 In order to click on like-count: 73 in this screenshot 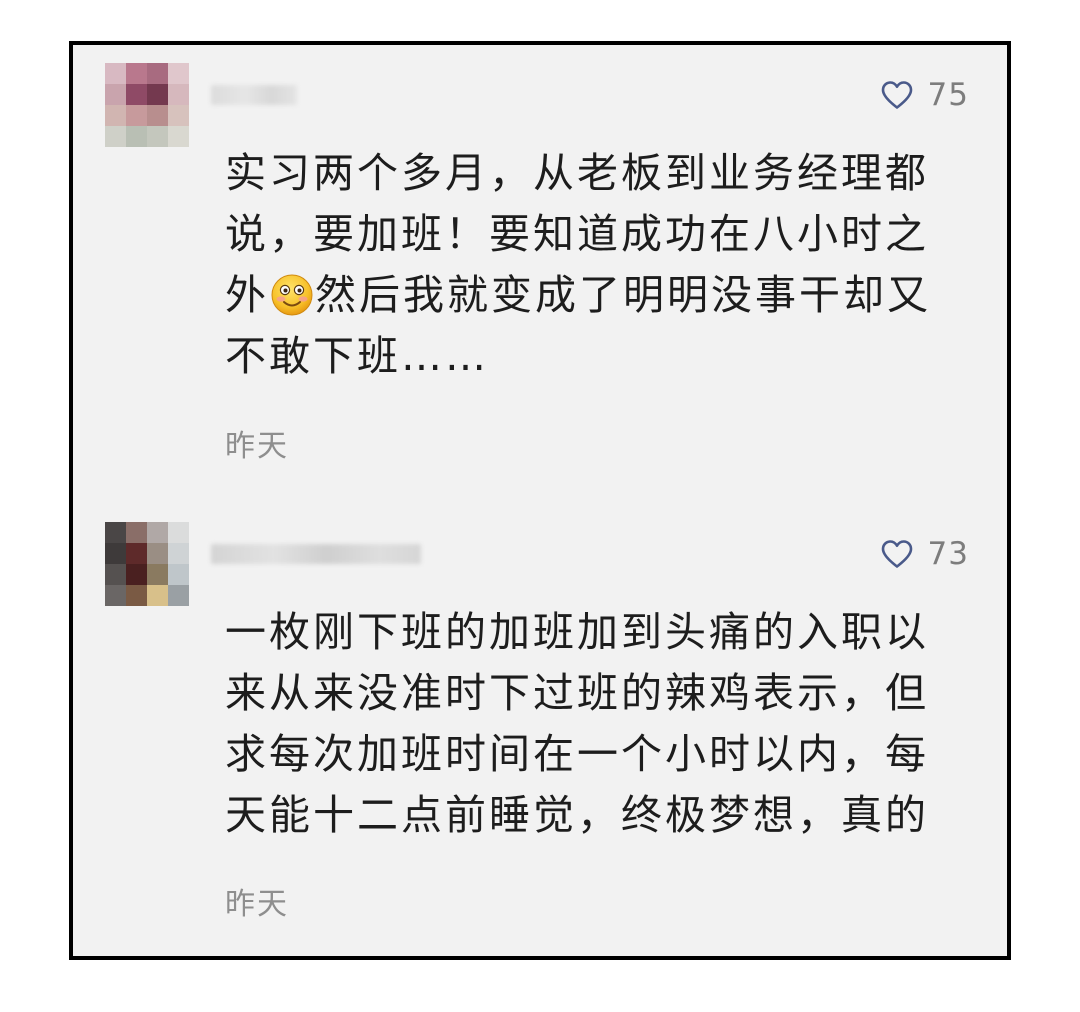, I will do `click(948, 554)`.